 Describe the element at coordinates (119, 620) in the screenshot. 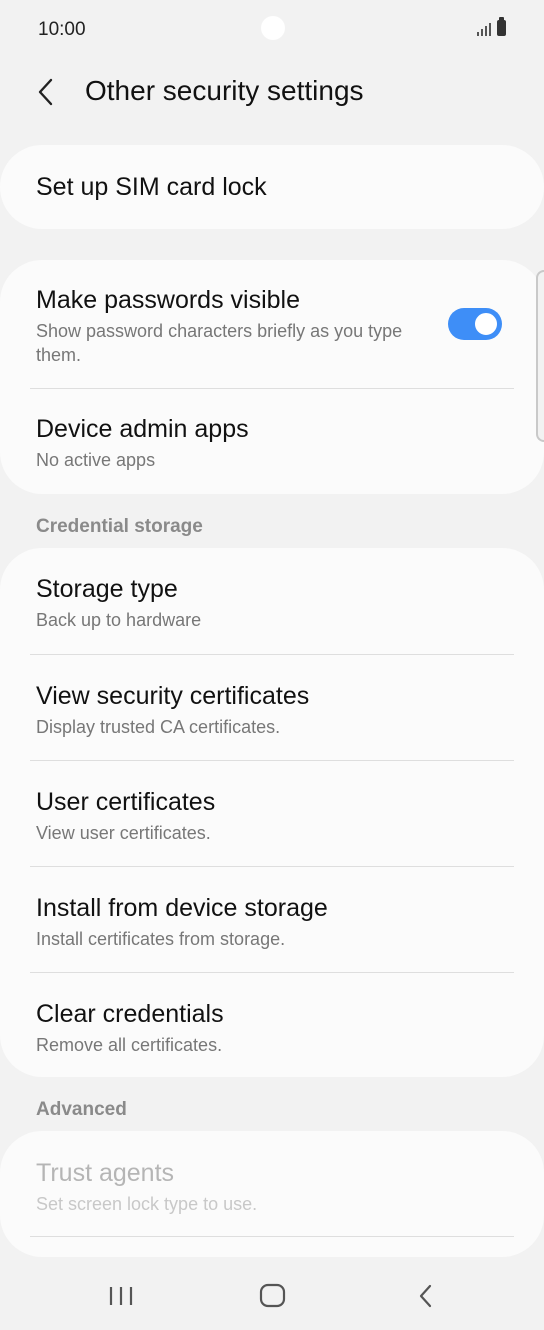

I see `storage-type-subtitle: Back up to hardware` at that location.